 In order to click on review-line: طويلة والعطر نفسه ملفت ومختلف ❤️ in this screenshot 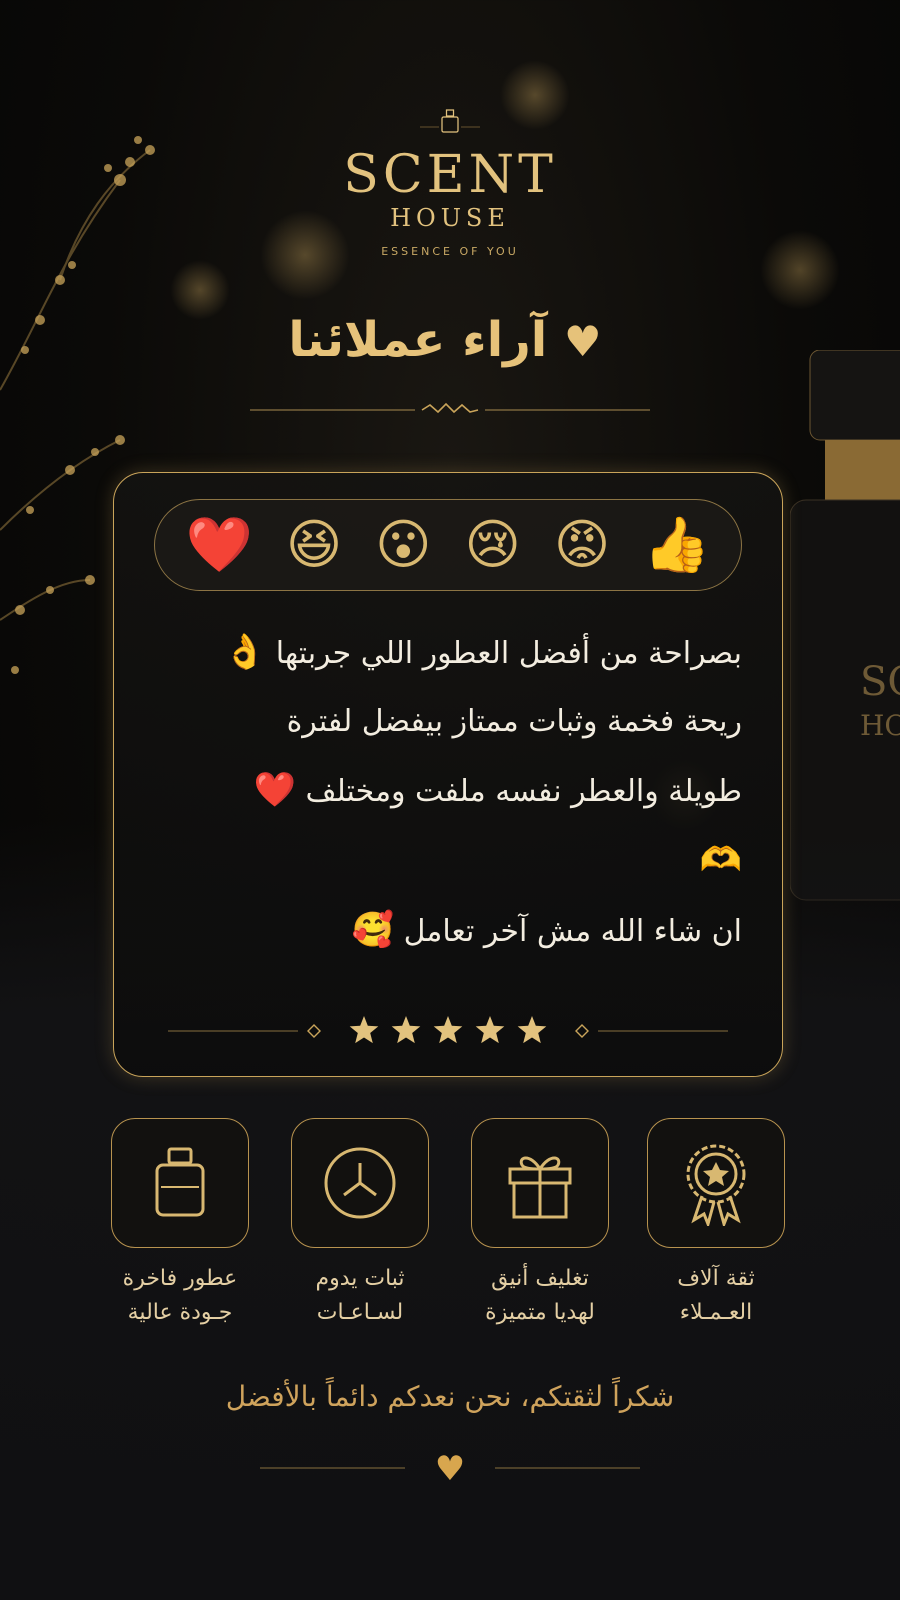, I will do `click(448, 791)`.